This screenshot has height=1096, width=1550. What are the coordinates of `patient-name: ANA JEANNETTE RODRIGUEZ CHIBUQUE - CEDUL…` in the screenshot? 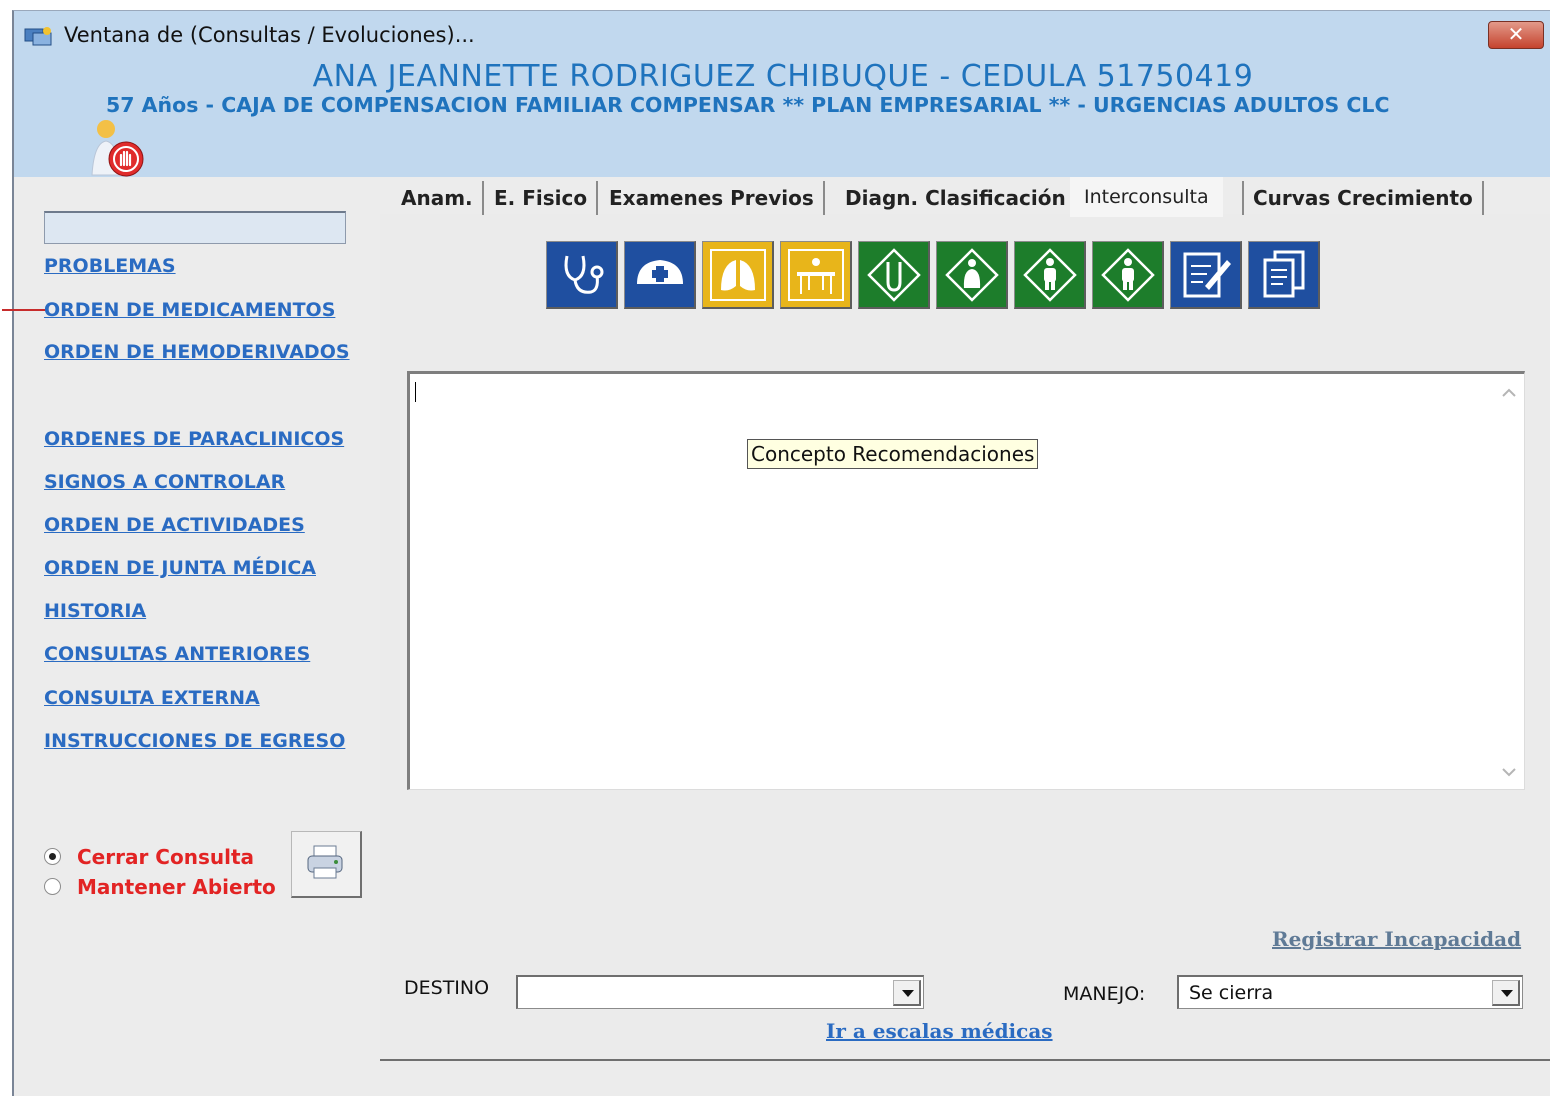 It's located at (783, 76).